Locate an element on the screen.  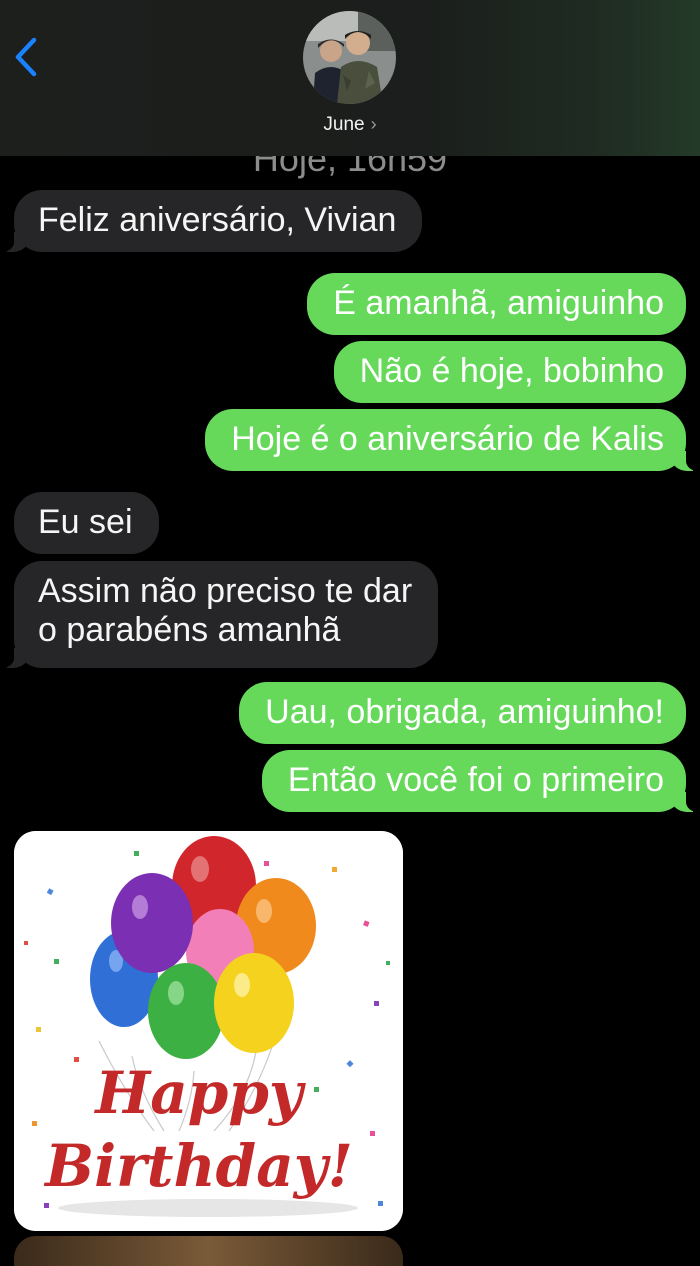
back-button is located at coordinates (28, 57).